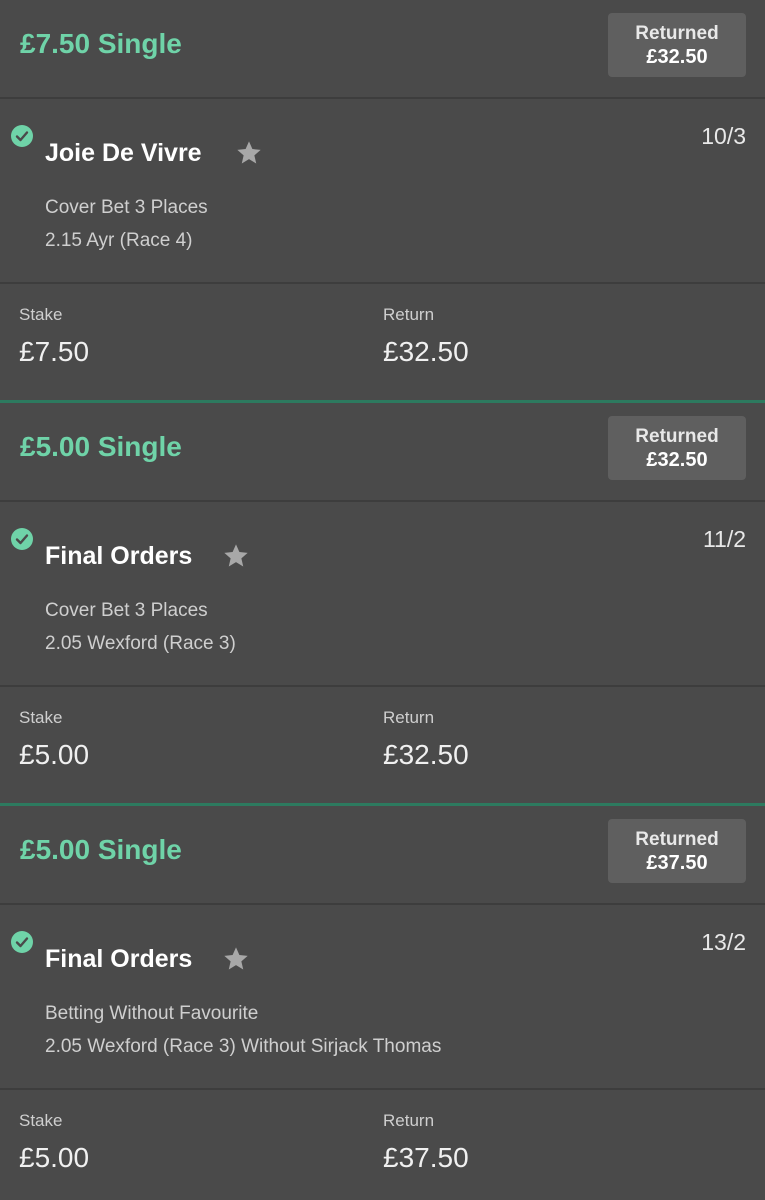  Describe the element at coordinates (382, 1145) in the screenshot. I see `stake-return-row: Stake £5.00 Return £37.50` at that location.